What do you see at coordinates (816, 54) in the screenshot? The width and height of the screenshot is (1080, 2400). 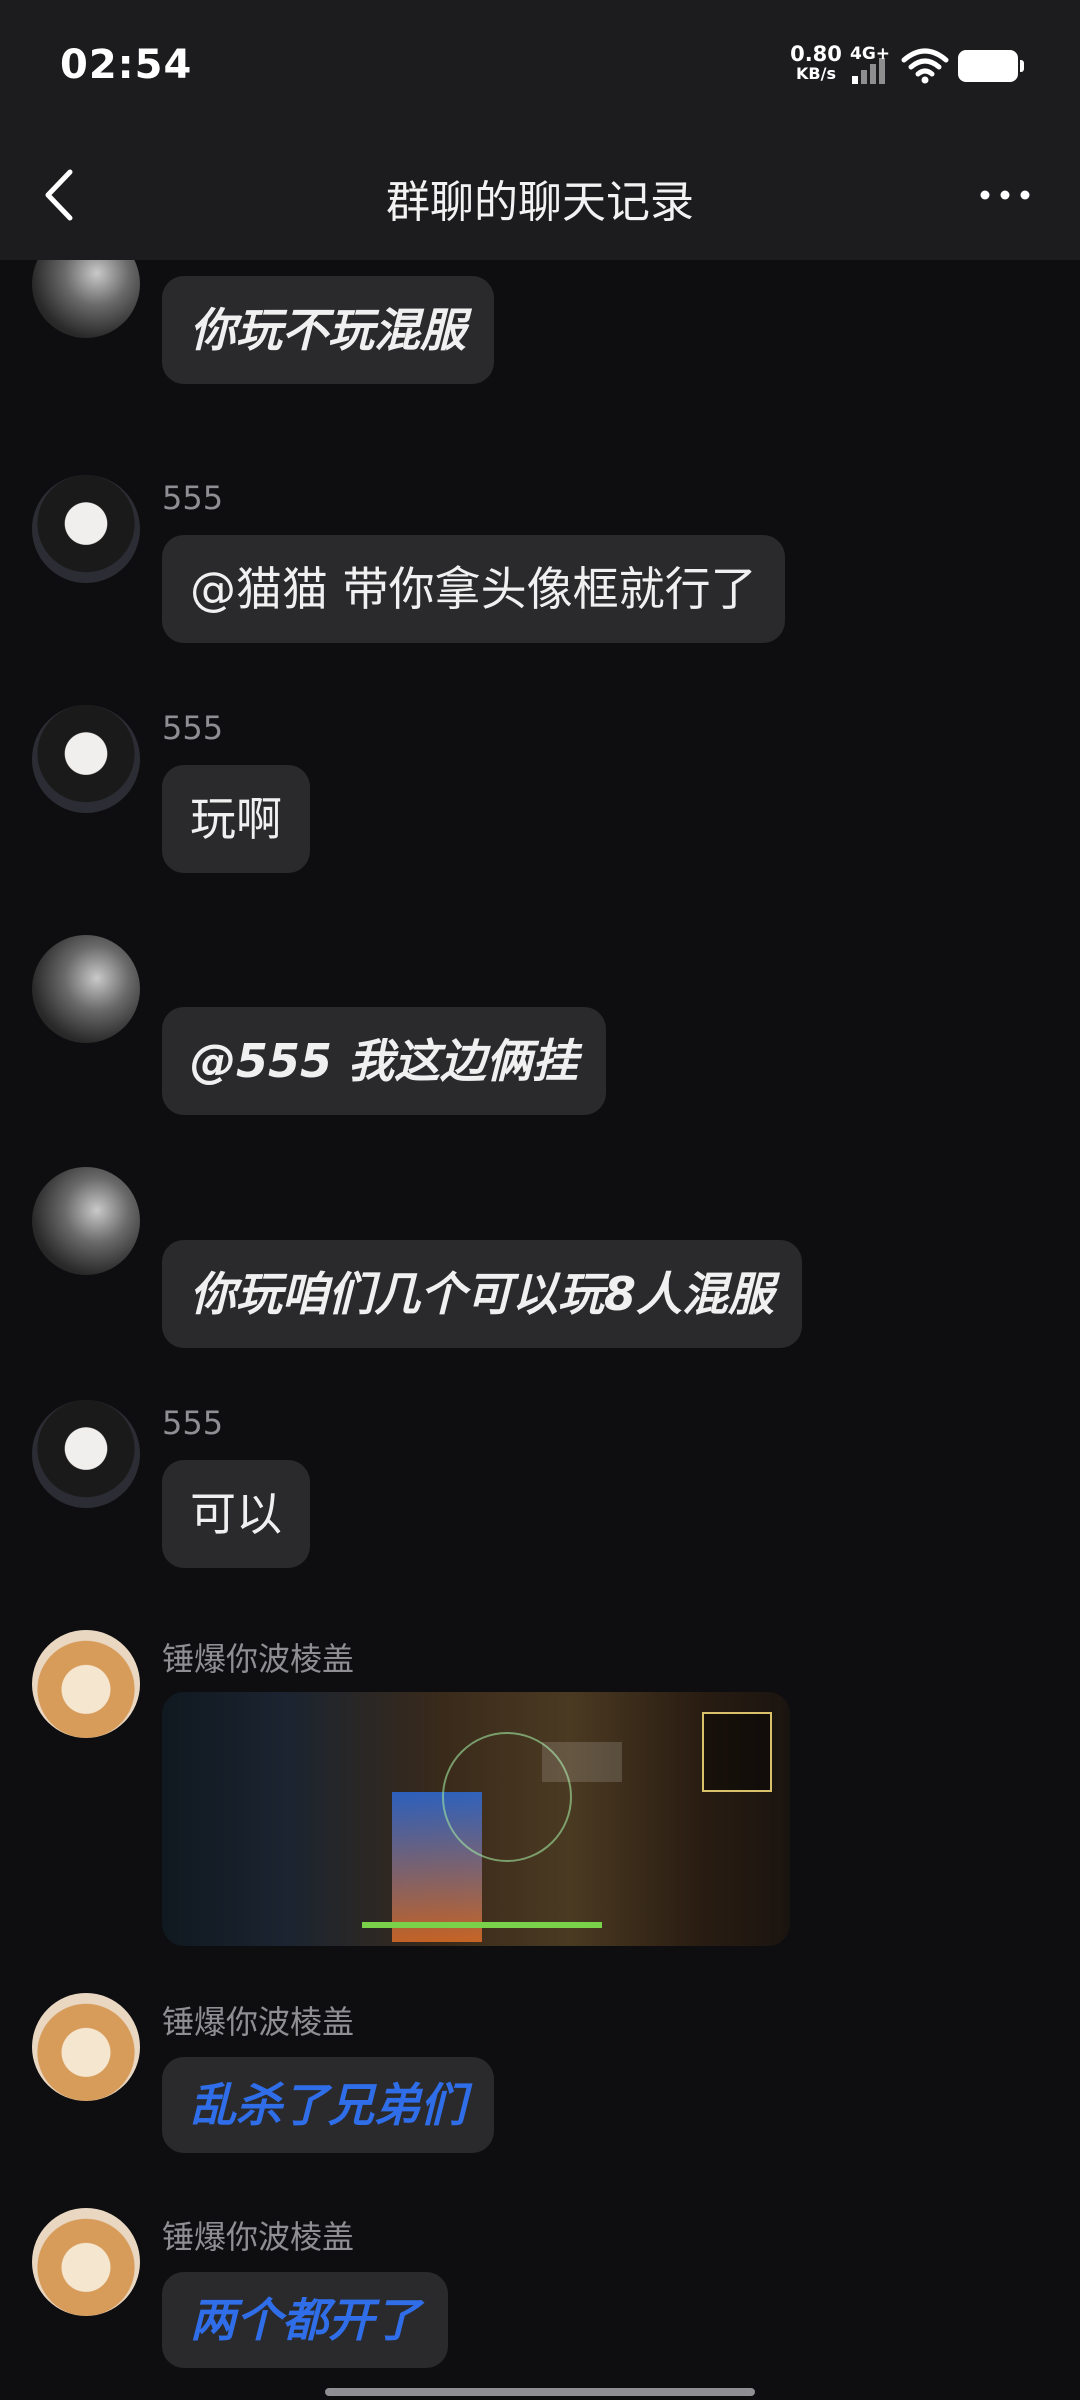 I see `net-speed-value: 0.80` at bounding box center [816, 54].